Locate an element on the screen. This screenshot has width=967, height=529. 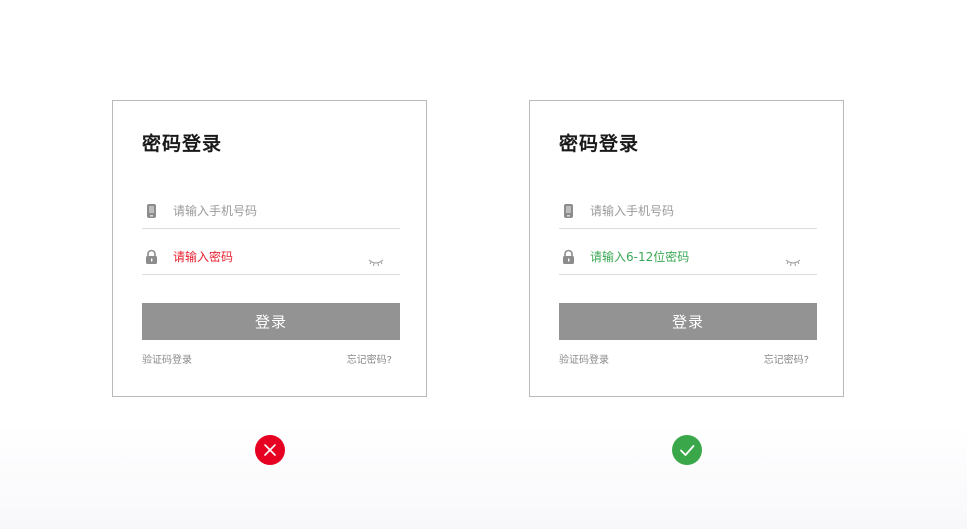
cross-icon is located at coordinates (270, 450).